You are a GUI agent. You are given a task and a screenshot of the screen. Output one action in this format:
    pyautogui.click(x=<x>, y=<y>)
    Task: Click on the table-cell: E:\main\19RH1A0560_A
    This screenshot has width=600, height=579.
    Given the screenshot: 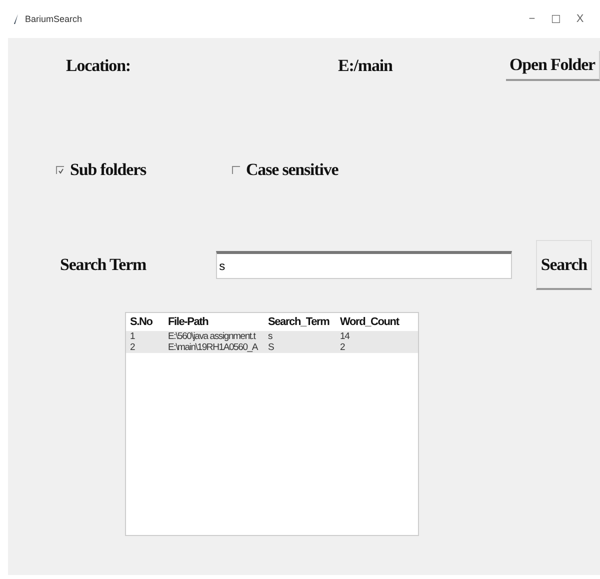 What is the action you would take?
    pyautogui.click(x=213, y=347)
    